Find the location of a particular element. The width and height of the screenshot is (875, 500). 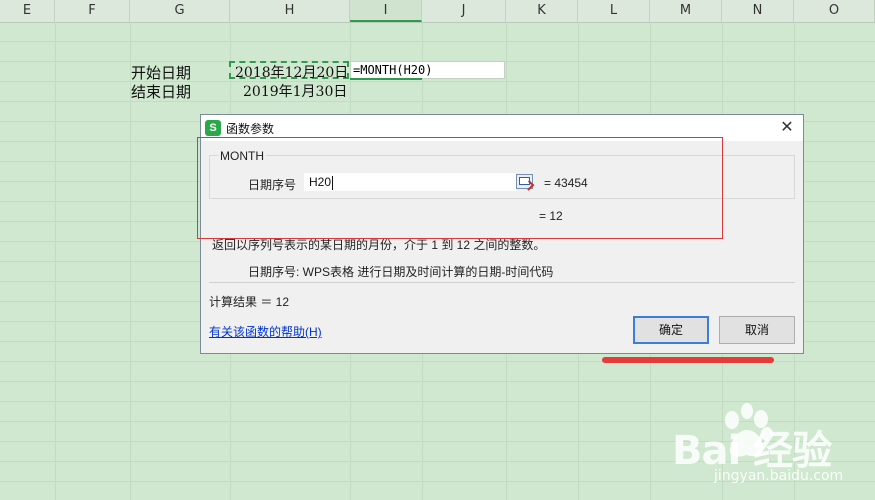

column-header-bar: E F G H I J K L M N O is located at coordinates (437, 11).